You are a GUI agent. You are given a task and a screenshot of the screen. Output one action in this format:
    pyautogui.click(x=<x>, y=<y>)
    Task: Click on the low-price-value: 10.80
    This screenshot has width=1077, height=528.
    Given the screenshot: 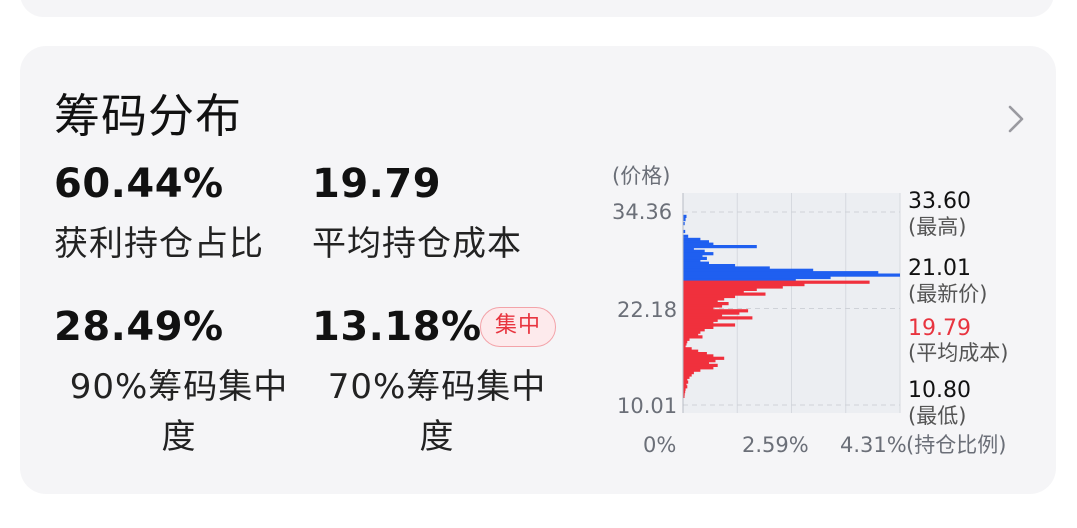 What is the action you would take?
    pyautogui.click(x=939, y=390)
    